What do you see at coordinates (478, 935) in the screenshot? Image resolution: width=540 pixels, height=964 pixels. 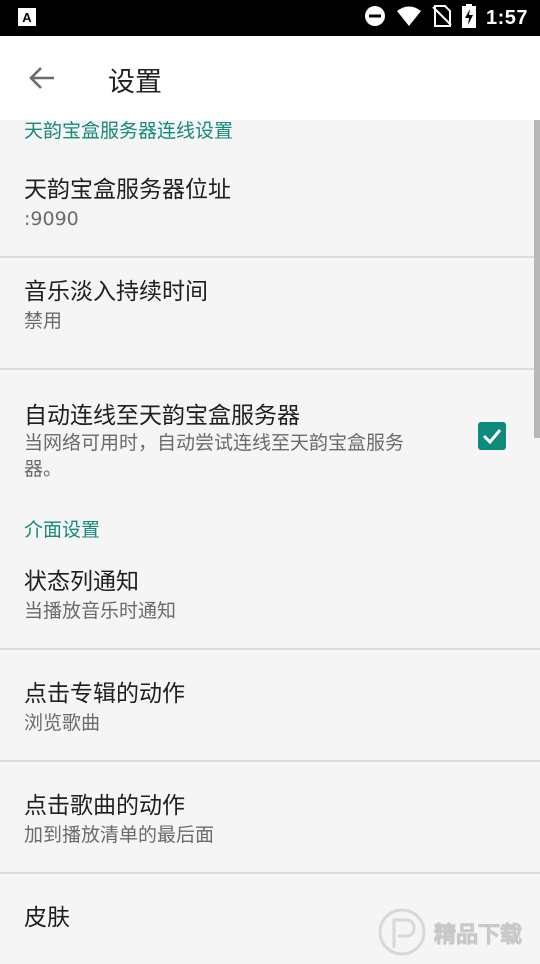 I see `watermark-text: 精品下载` at bounding box center [478, 935].